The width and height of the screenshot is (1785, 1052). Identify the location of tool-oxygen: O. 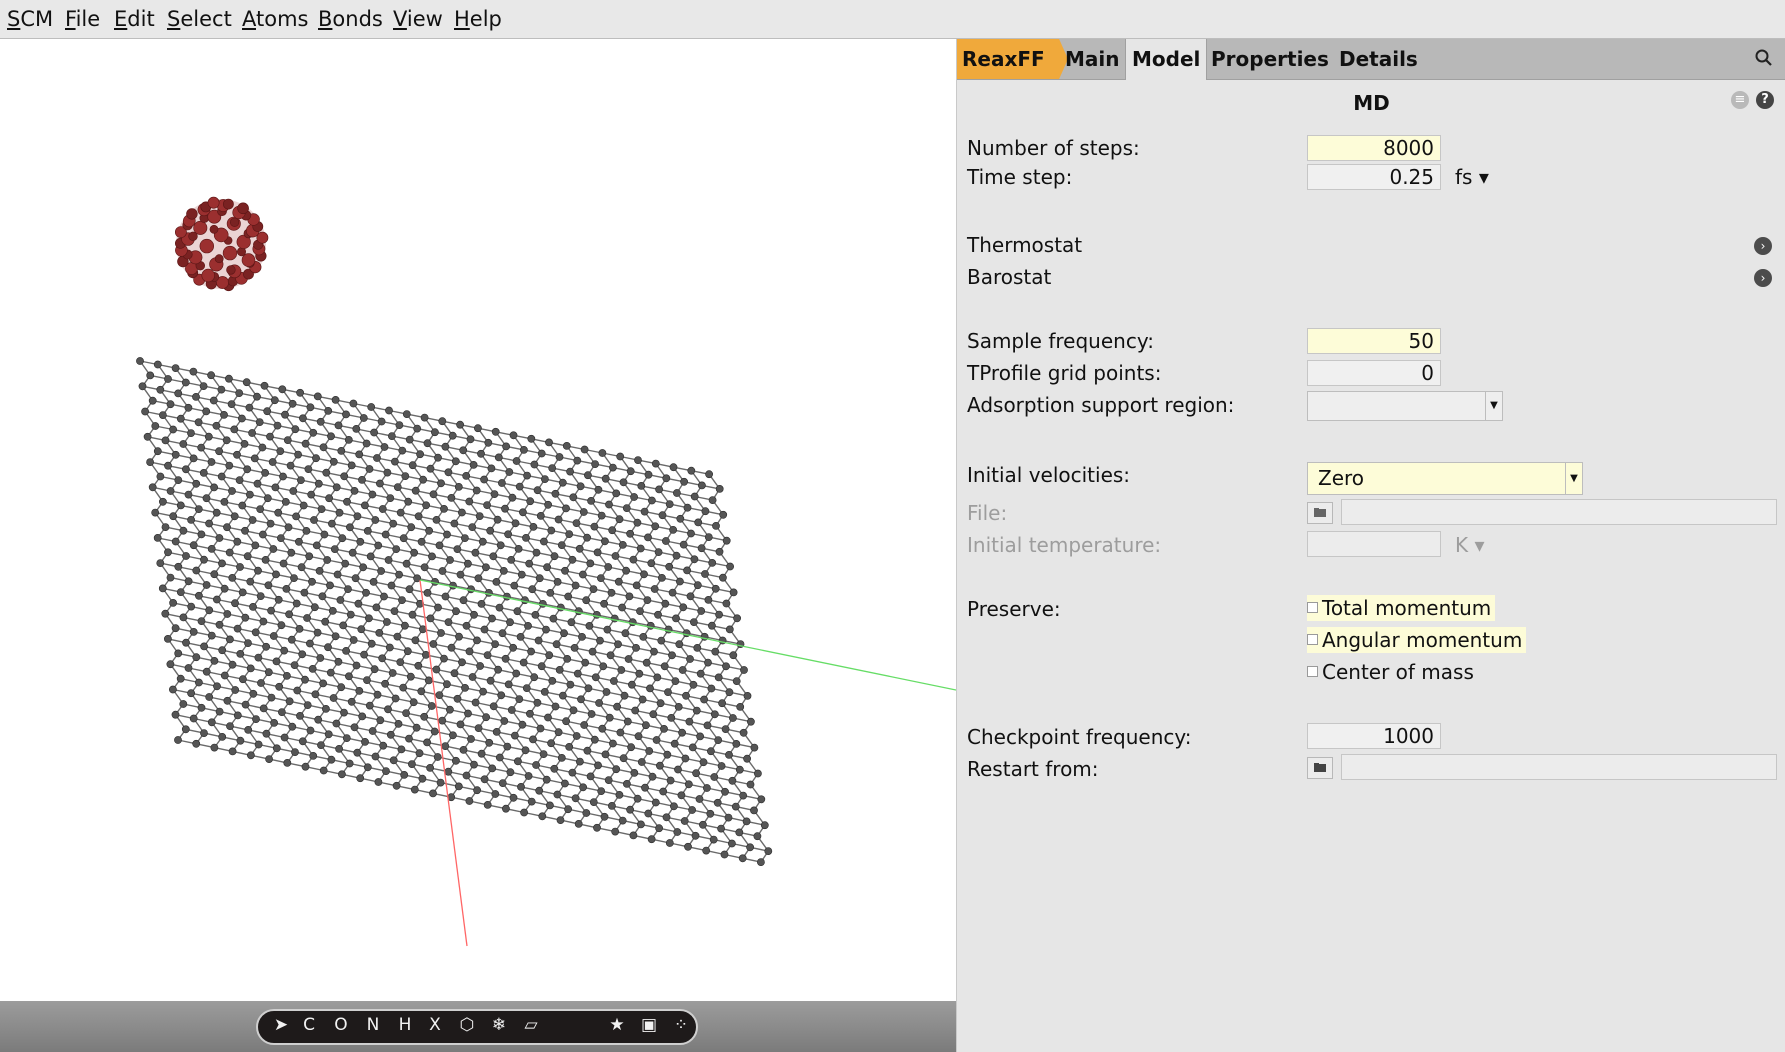
(341, 1025).